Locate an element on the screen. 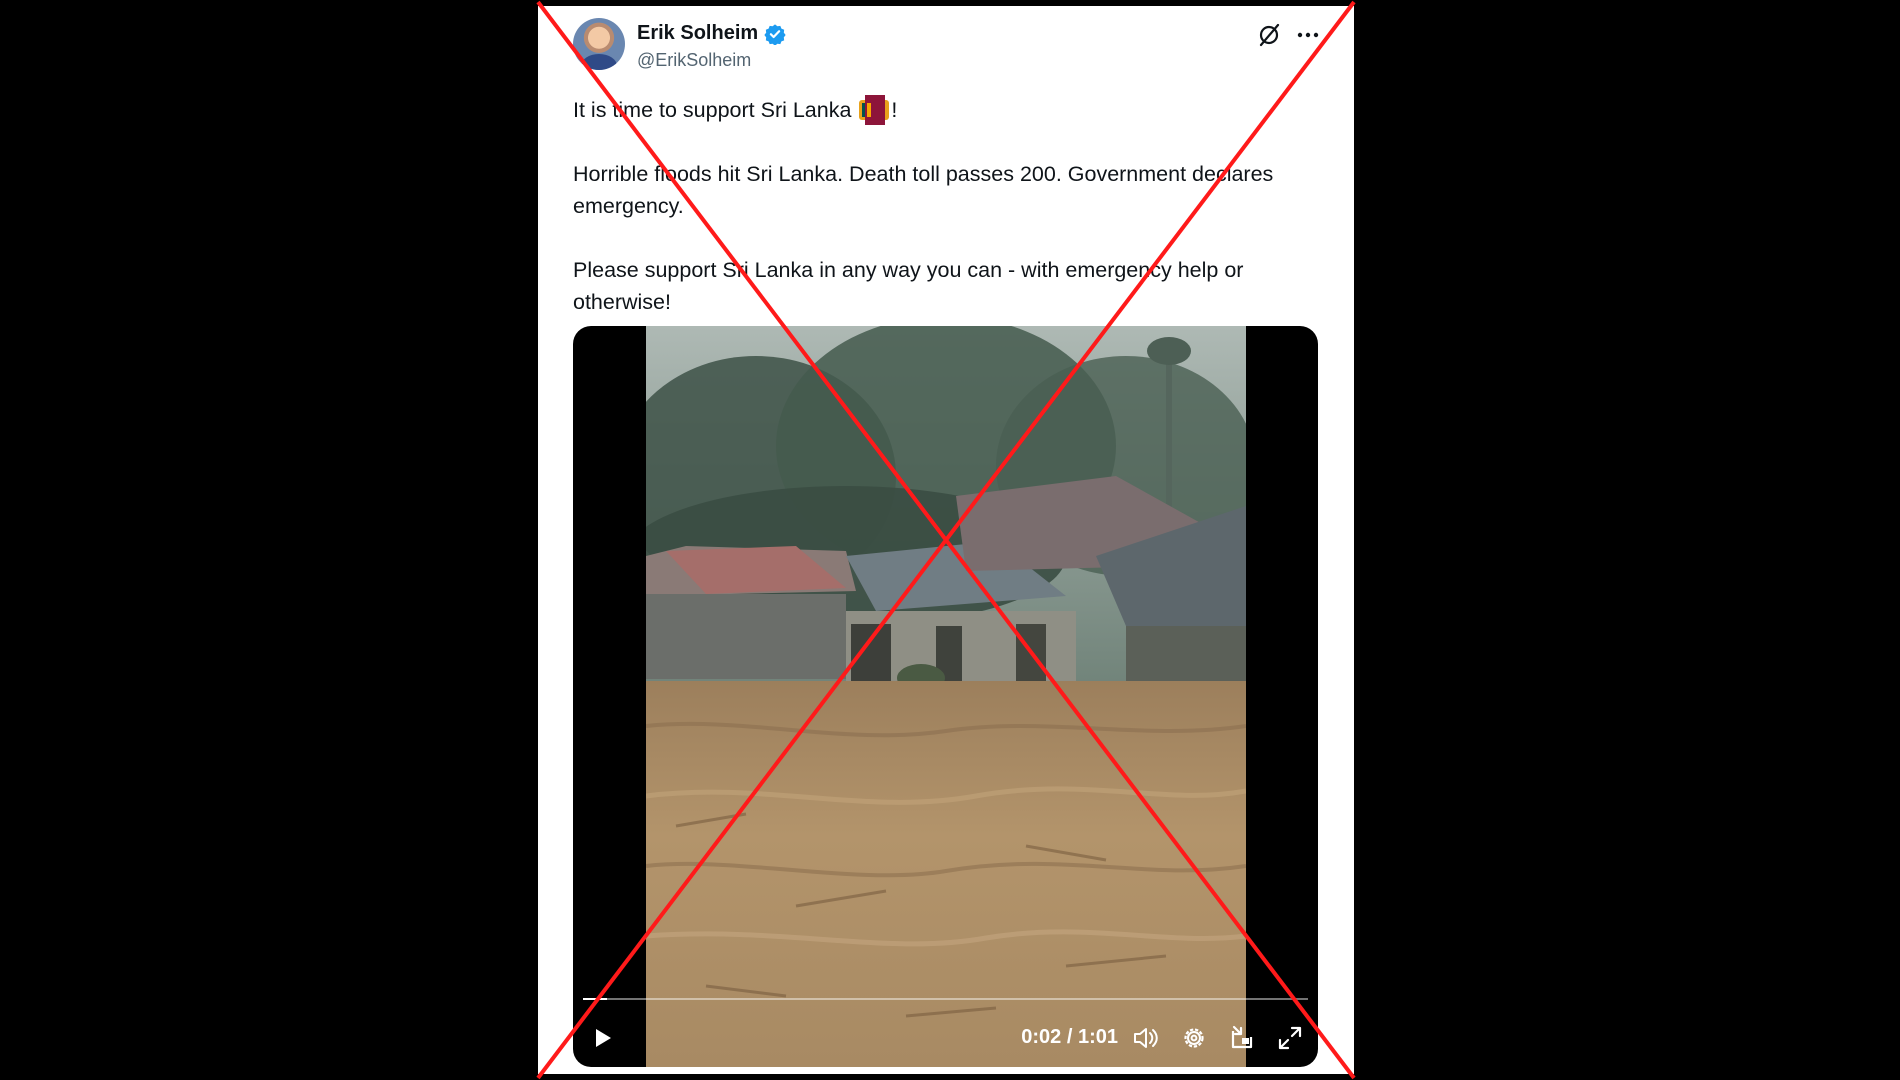 The image size is (1900, 1080). verified-badge-icon is located at coordinates (775, 34).